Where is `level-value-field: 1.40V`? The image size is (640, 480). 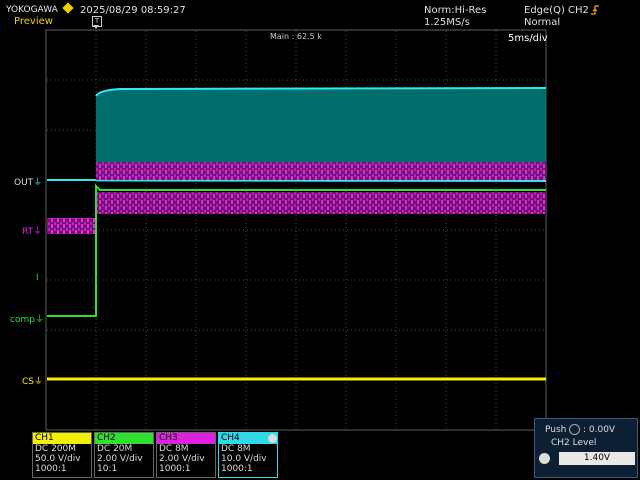
level-value-field: 1.40V is located at coordinates (597, 458).